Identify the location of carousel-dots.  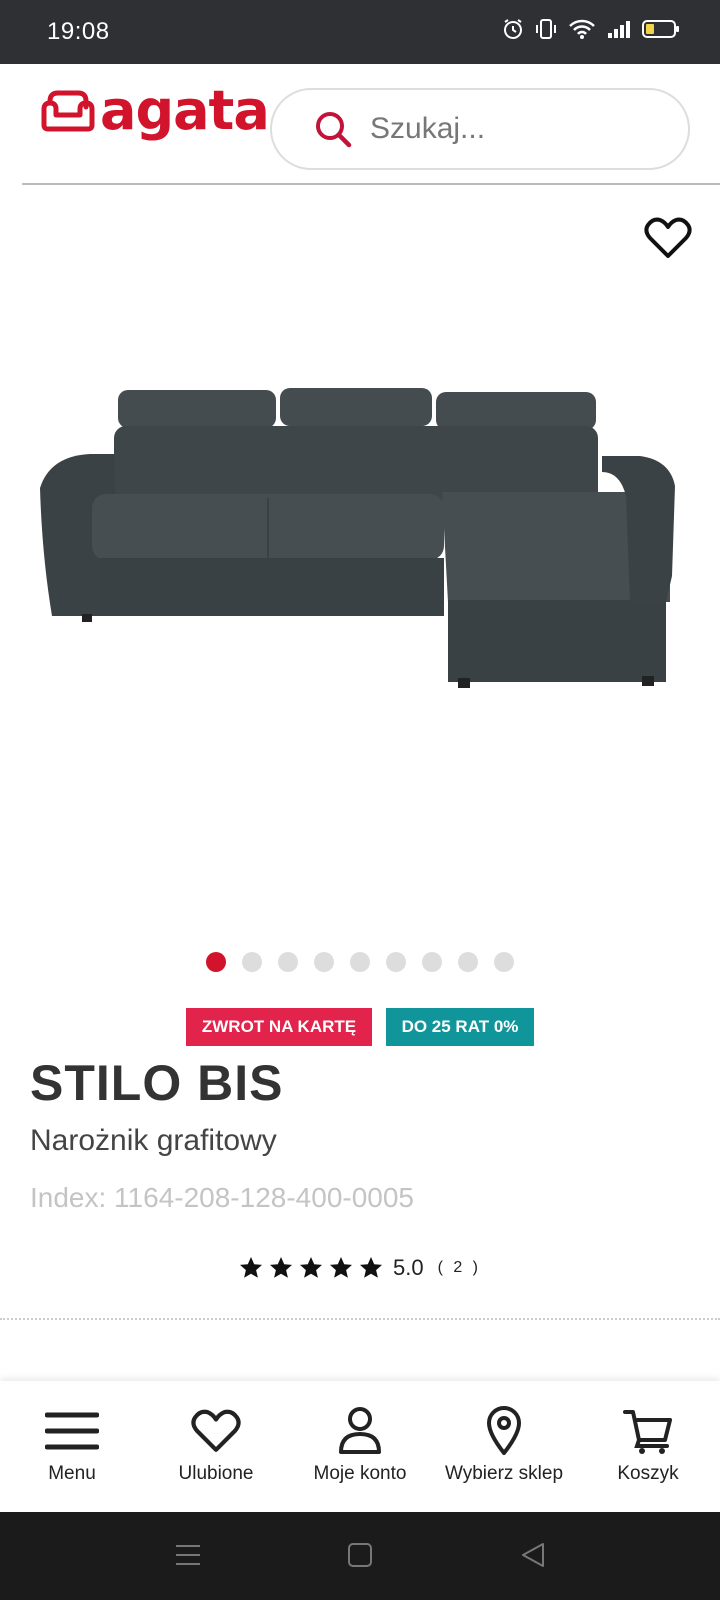
(360, 962).